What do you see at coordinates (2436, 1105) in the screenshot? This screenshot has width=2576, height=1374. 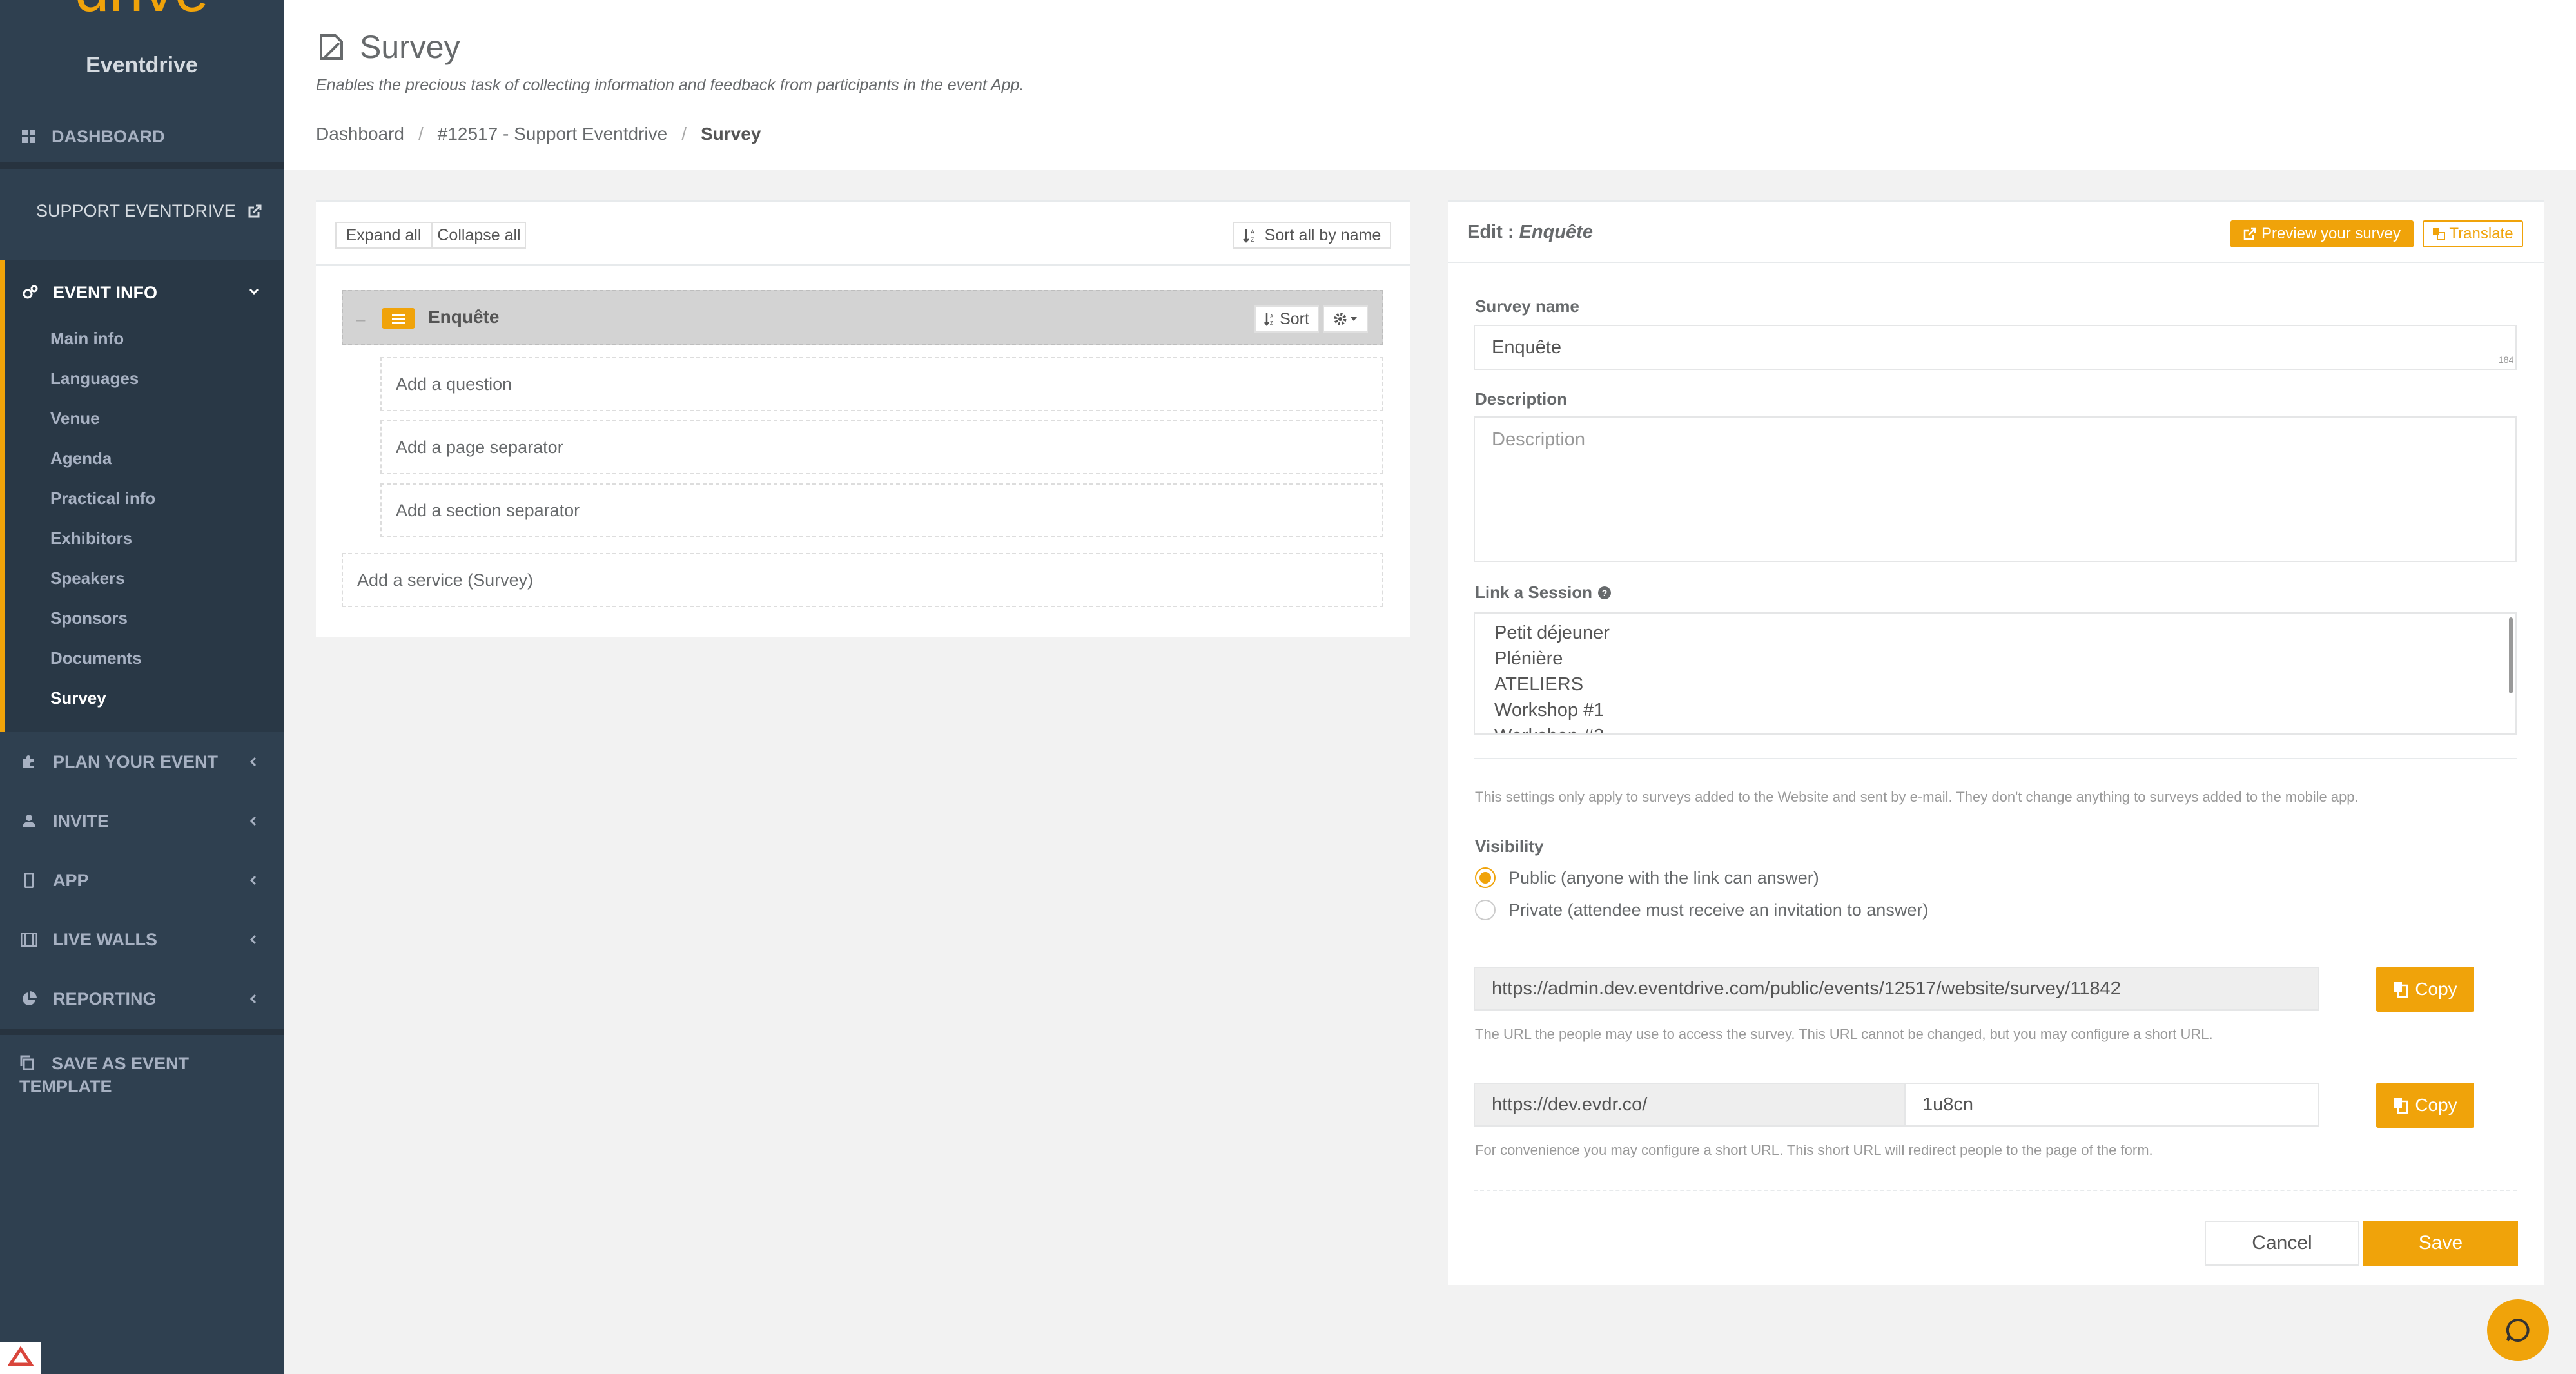 I see `copy-label: Copy` at bounding box center [2436, 1105].